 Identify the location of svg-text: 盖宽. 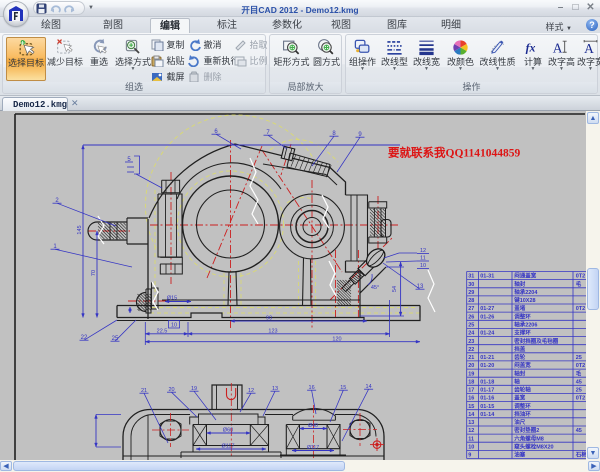
(520, 398).